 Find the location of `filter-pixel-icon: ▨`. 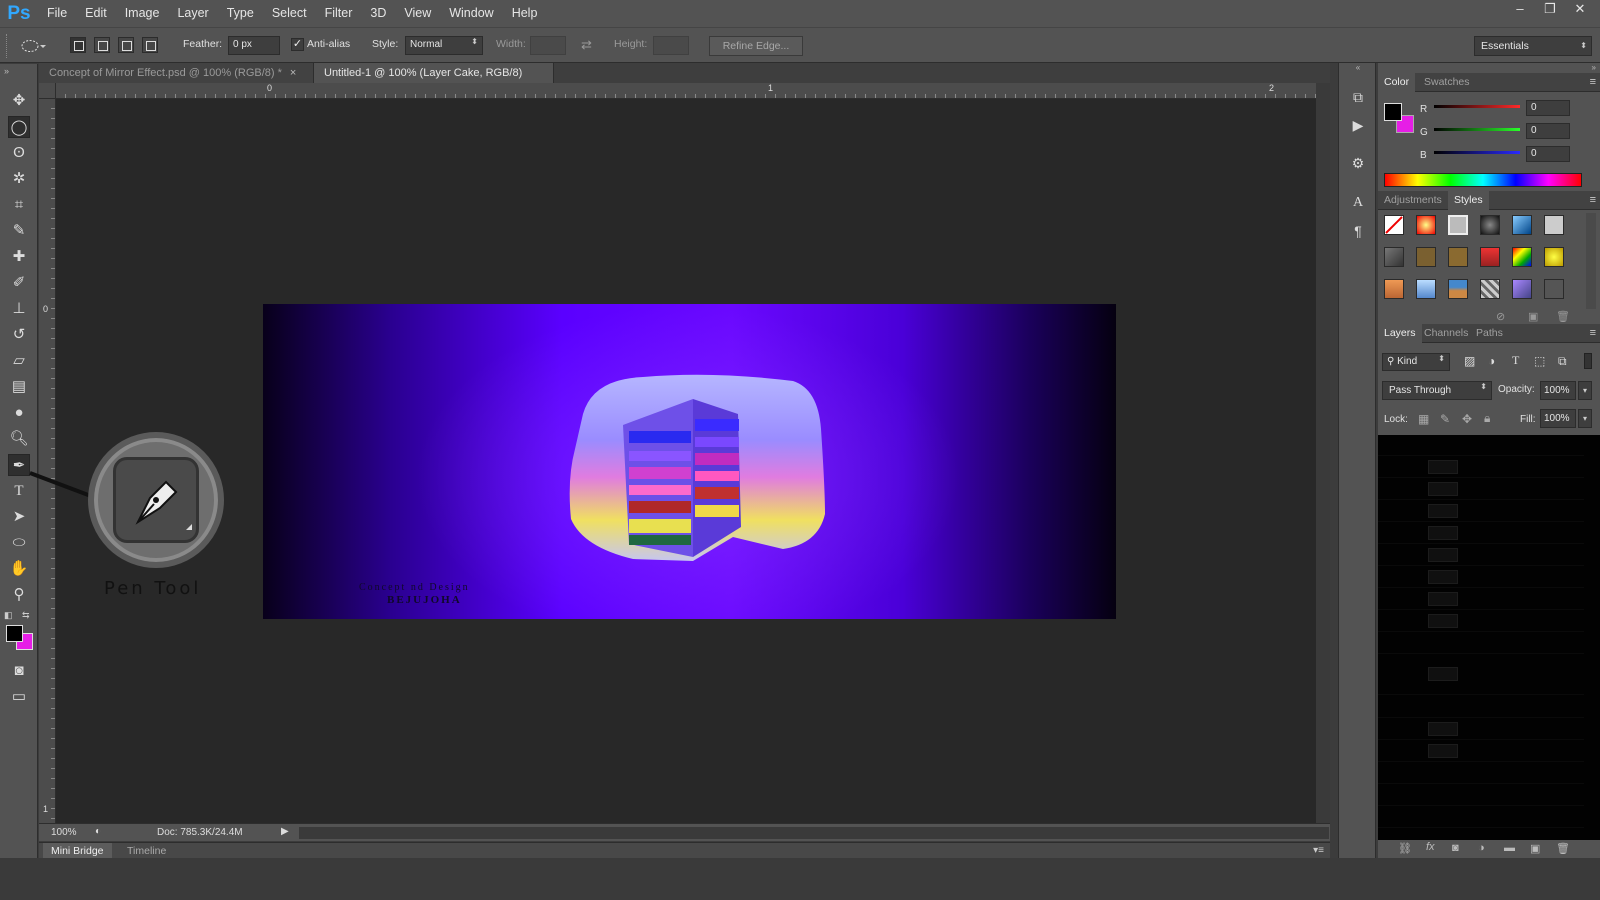

filter-pixel-icon: ▨ is located at coordinates (1469, 361).